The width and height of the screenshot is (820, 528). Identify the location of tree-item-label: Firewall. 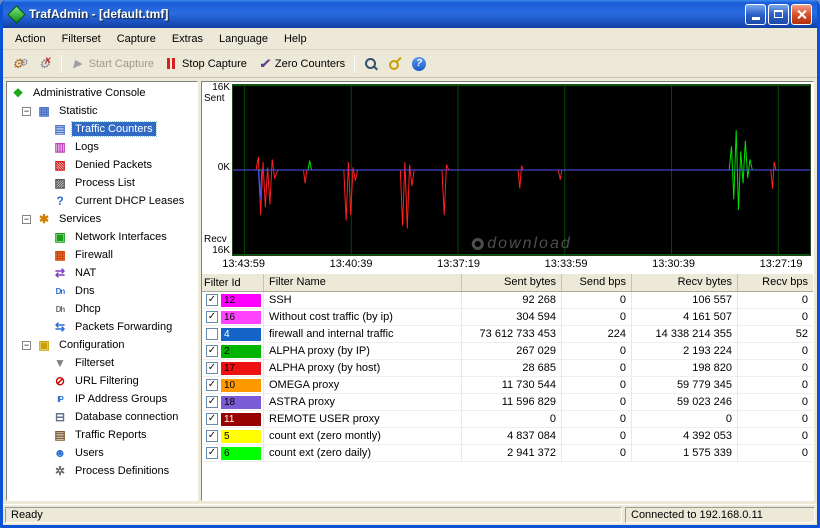
(94, 255).